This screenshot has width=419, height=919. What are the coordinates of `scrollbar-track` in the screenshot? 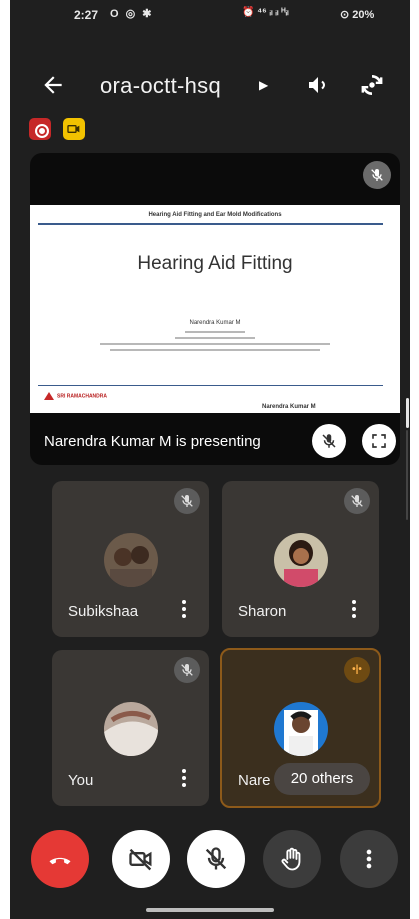 It's located at (407, 475).